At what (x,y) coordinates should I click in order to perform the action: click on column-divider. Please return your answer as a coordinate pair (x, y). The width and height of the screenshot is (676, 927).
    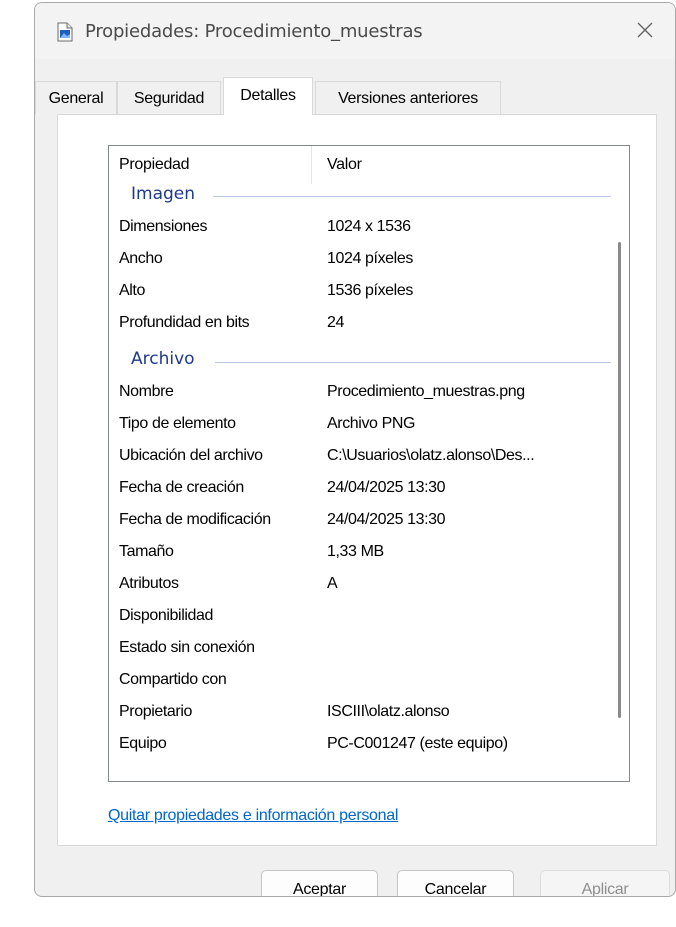
    Looking at the image, I should click on (311, 165).